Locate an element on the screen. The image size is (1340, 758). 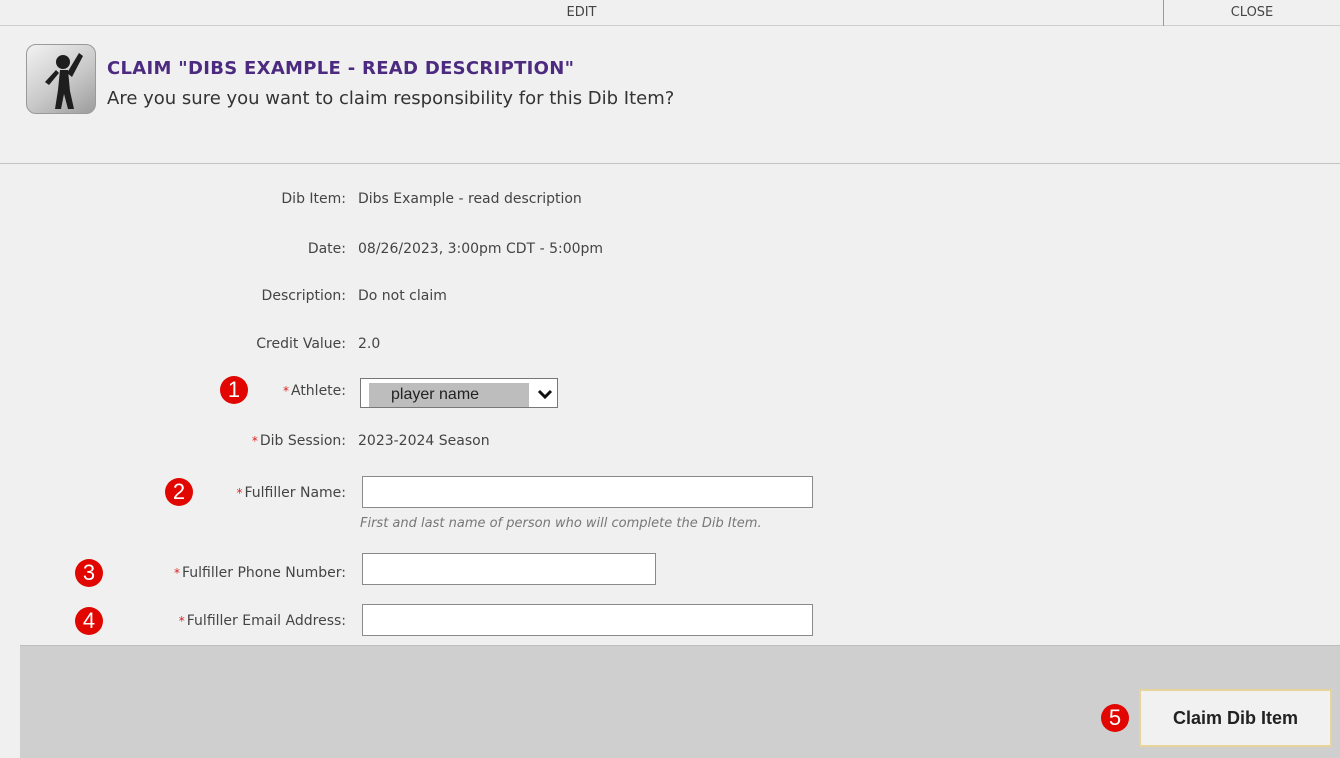
date-label: Date: is located at coordinates (326, 249).